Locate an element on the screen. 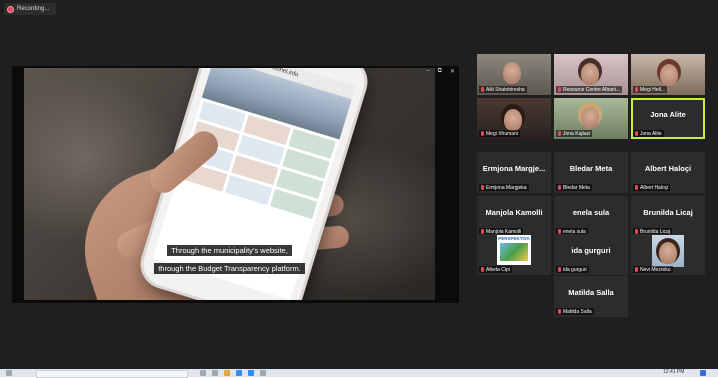 The width and height of the screenshot is (718, 378). participant-tile: Manjola Kamolli Manjola Kamolli is located at coordinates (514, 216).